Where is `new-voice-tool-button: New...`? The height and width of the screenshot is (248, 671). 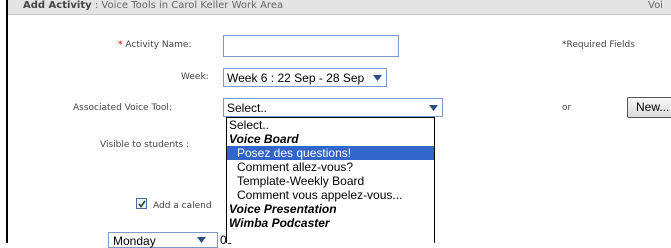 new-voice-tool-button: New... is located at coordinates (649, 107).